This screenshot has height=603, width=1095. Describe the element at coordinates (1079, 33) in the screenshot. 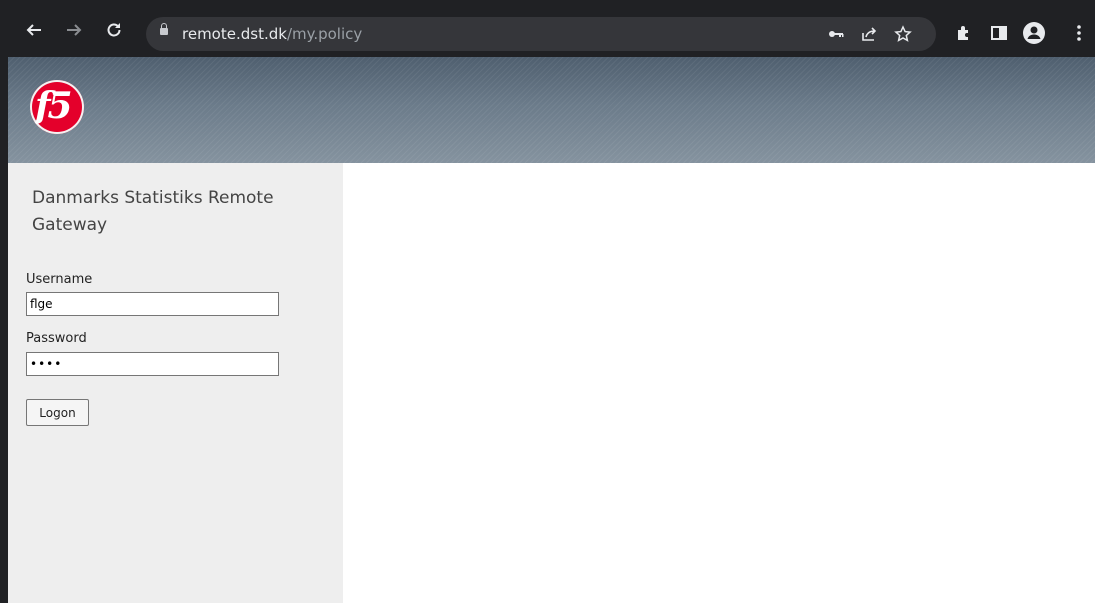

I see `menu-icon` at that location.